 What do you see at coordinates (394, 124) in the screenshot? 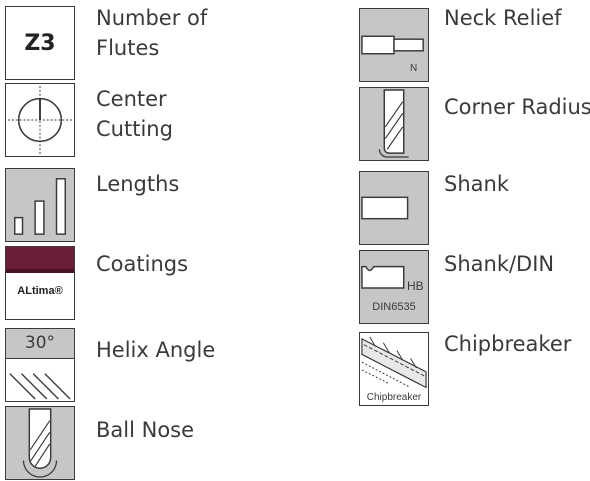
I see `corner-radius-icon` at bounding box center [394, 124].